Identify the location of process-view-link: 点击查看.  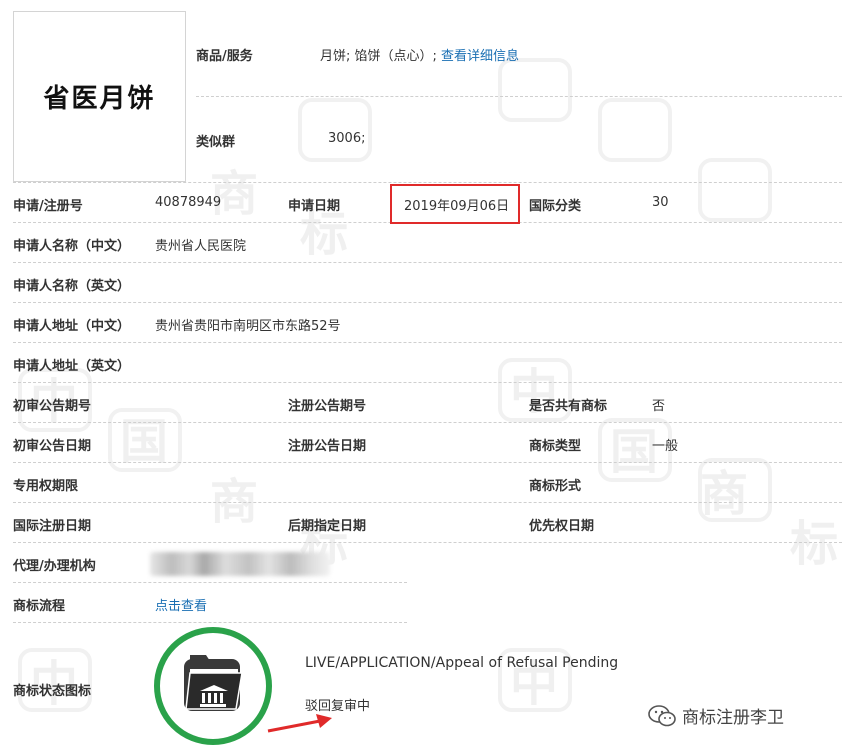
(181, 604).